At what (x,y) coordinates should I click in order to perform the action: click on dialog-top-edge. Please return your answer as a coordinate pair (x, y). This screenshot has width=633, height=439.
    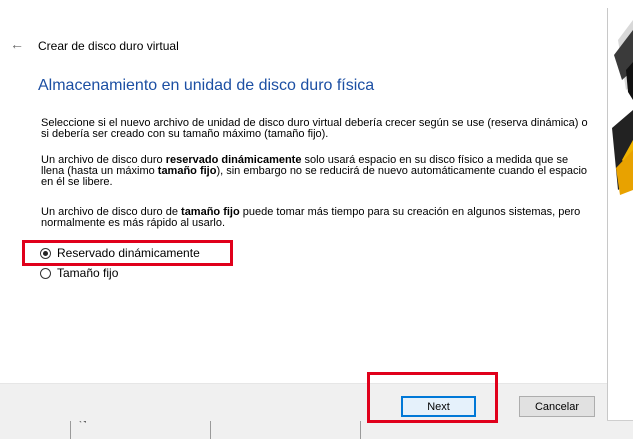
    Looking at the image, I should click on (304, 4).